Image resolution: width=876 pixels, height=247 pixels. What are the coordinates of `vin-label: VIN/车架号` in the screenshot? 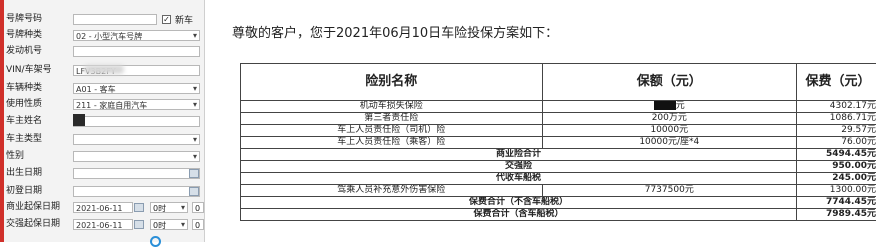 It's located at (39, 70).